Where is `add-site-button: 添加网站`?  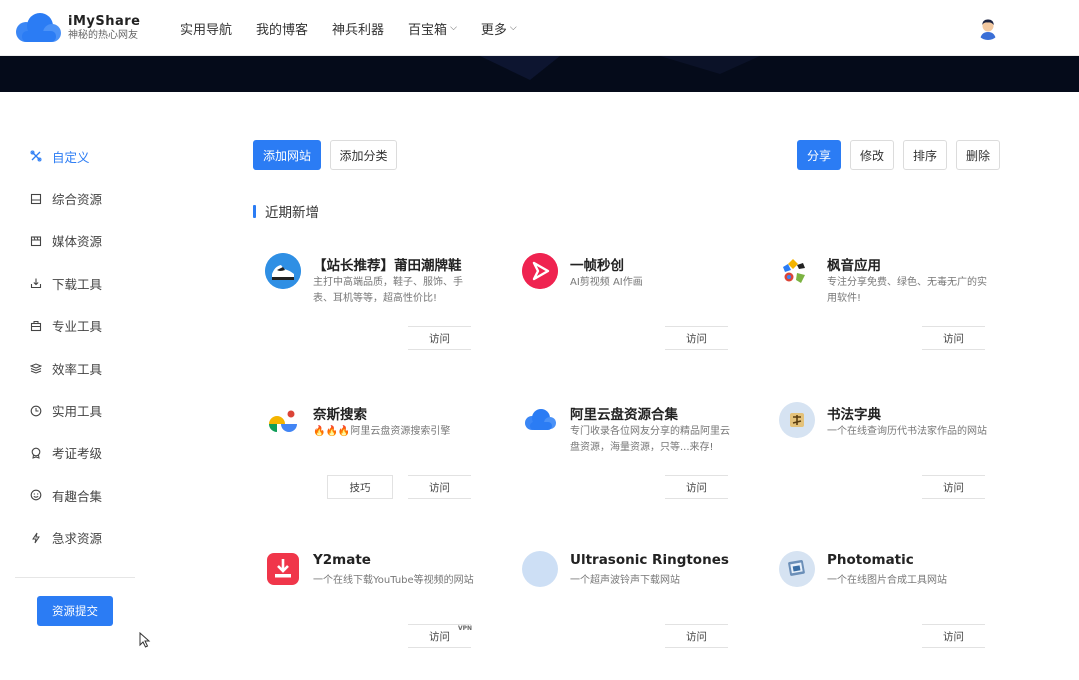 add-site-button: 添加网站 is located at coordinates (287, 155).